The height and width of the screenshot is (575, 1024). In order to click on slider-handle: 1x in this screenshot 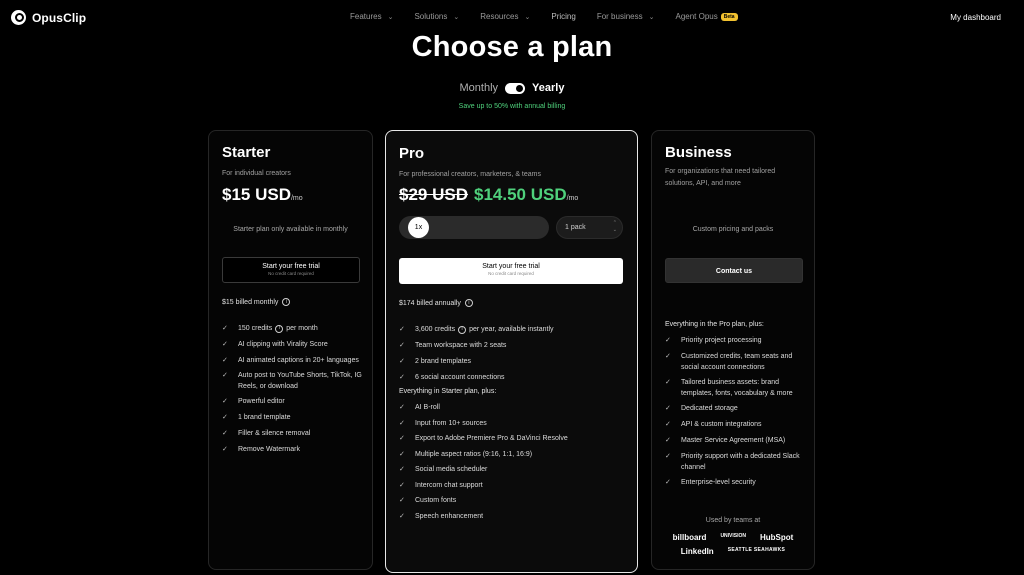, I will do `click(418, 227)`.